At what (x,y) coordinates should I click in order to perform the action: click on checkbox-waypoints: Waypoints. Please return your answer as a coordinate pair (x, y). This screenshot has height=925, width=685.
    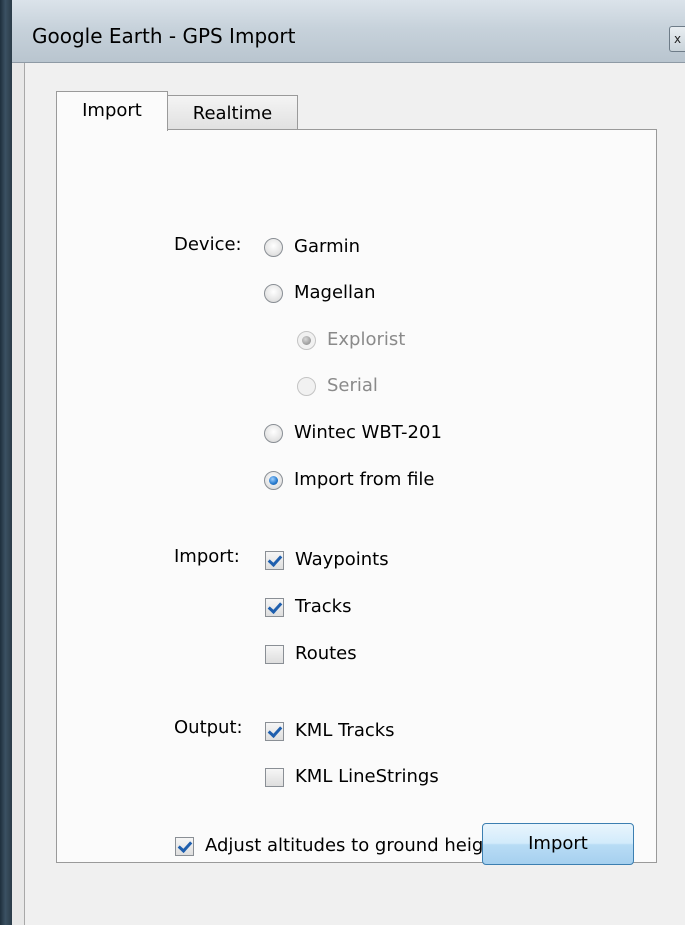
    Looking at the image, I should click on (327, 560).